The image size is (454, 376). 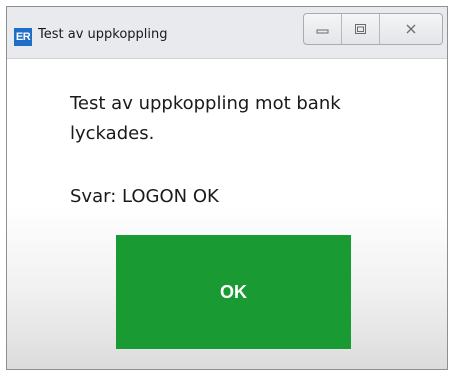 I want to click on minimize-button, so click(x=323, y=29).